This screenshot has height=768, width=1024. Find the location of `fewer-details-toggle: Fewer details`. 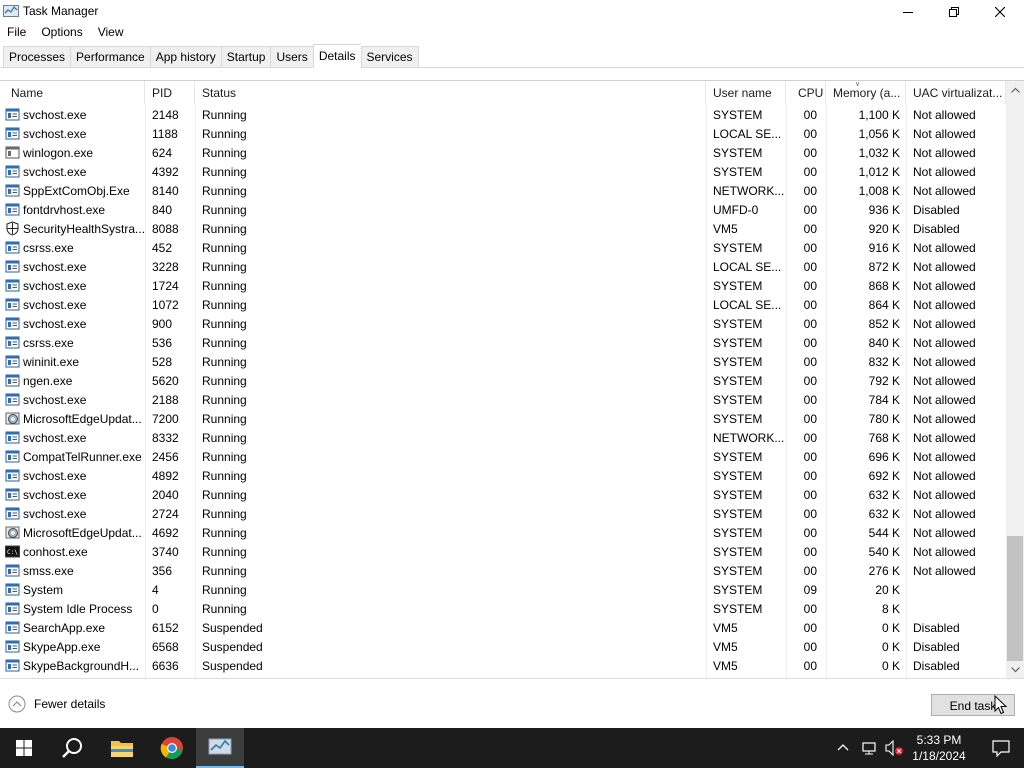

fewer-details-toggle: Fewer details is located at coordinates (56, 704).